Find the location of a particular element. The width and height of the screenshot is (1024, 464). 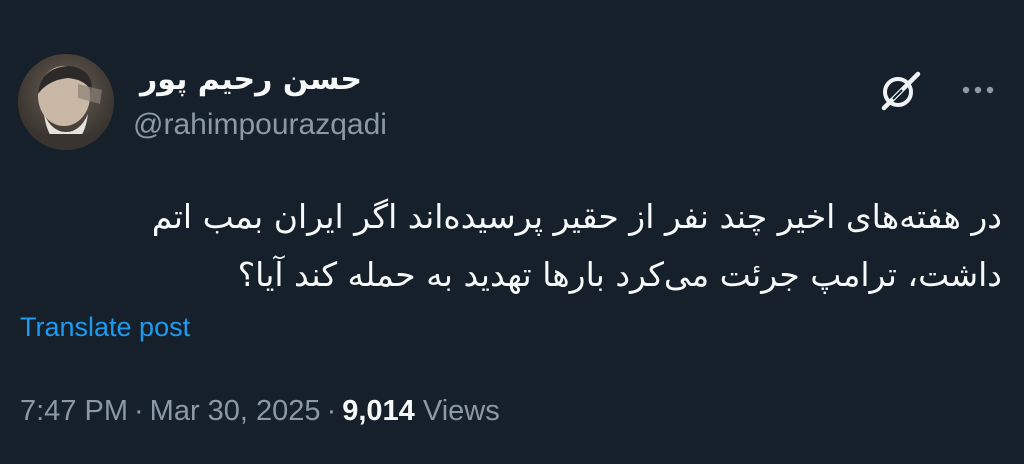

more-icon is located at coordinates (978, 90).